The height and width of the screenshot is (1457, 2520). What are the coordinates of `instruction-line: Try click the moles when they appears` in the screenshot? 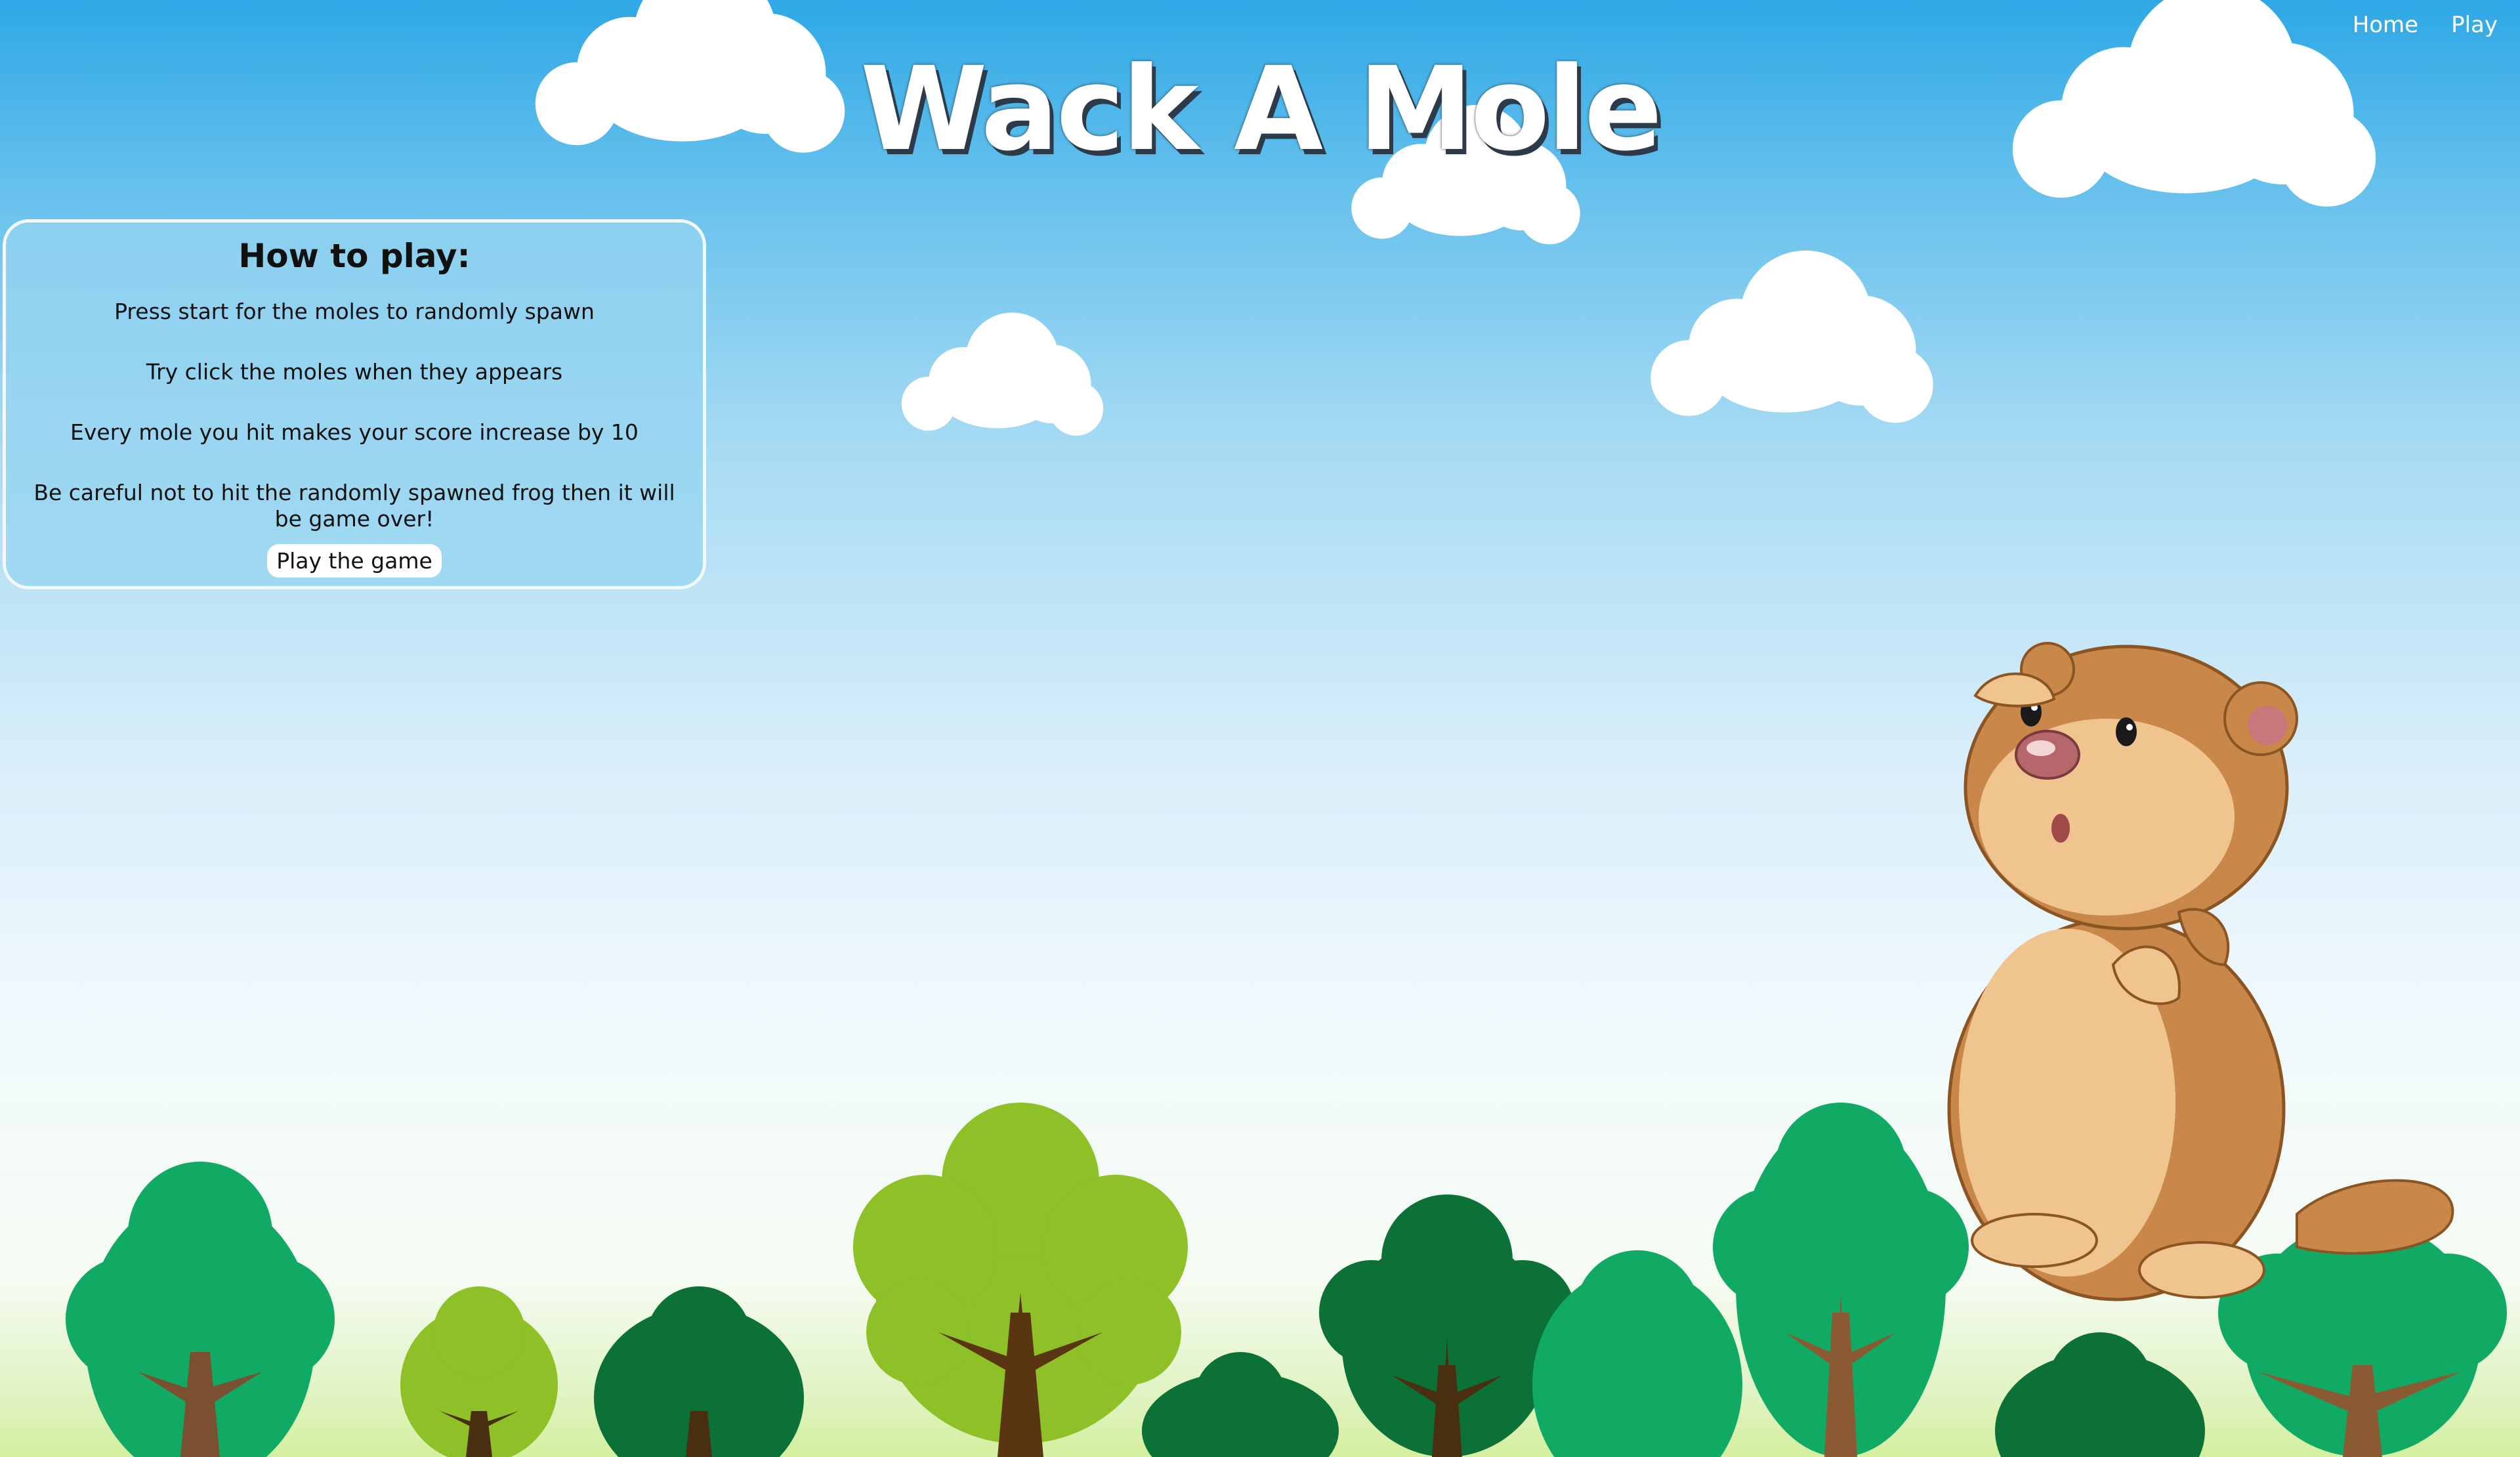 It's located at (354, 372).